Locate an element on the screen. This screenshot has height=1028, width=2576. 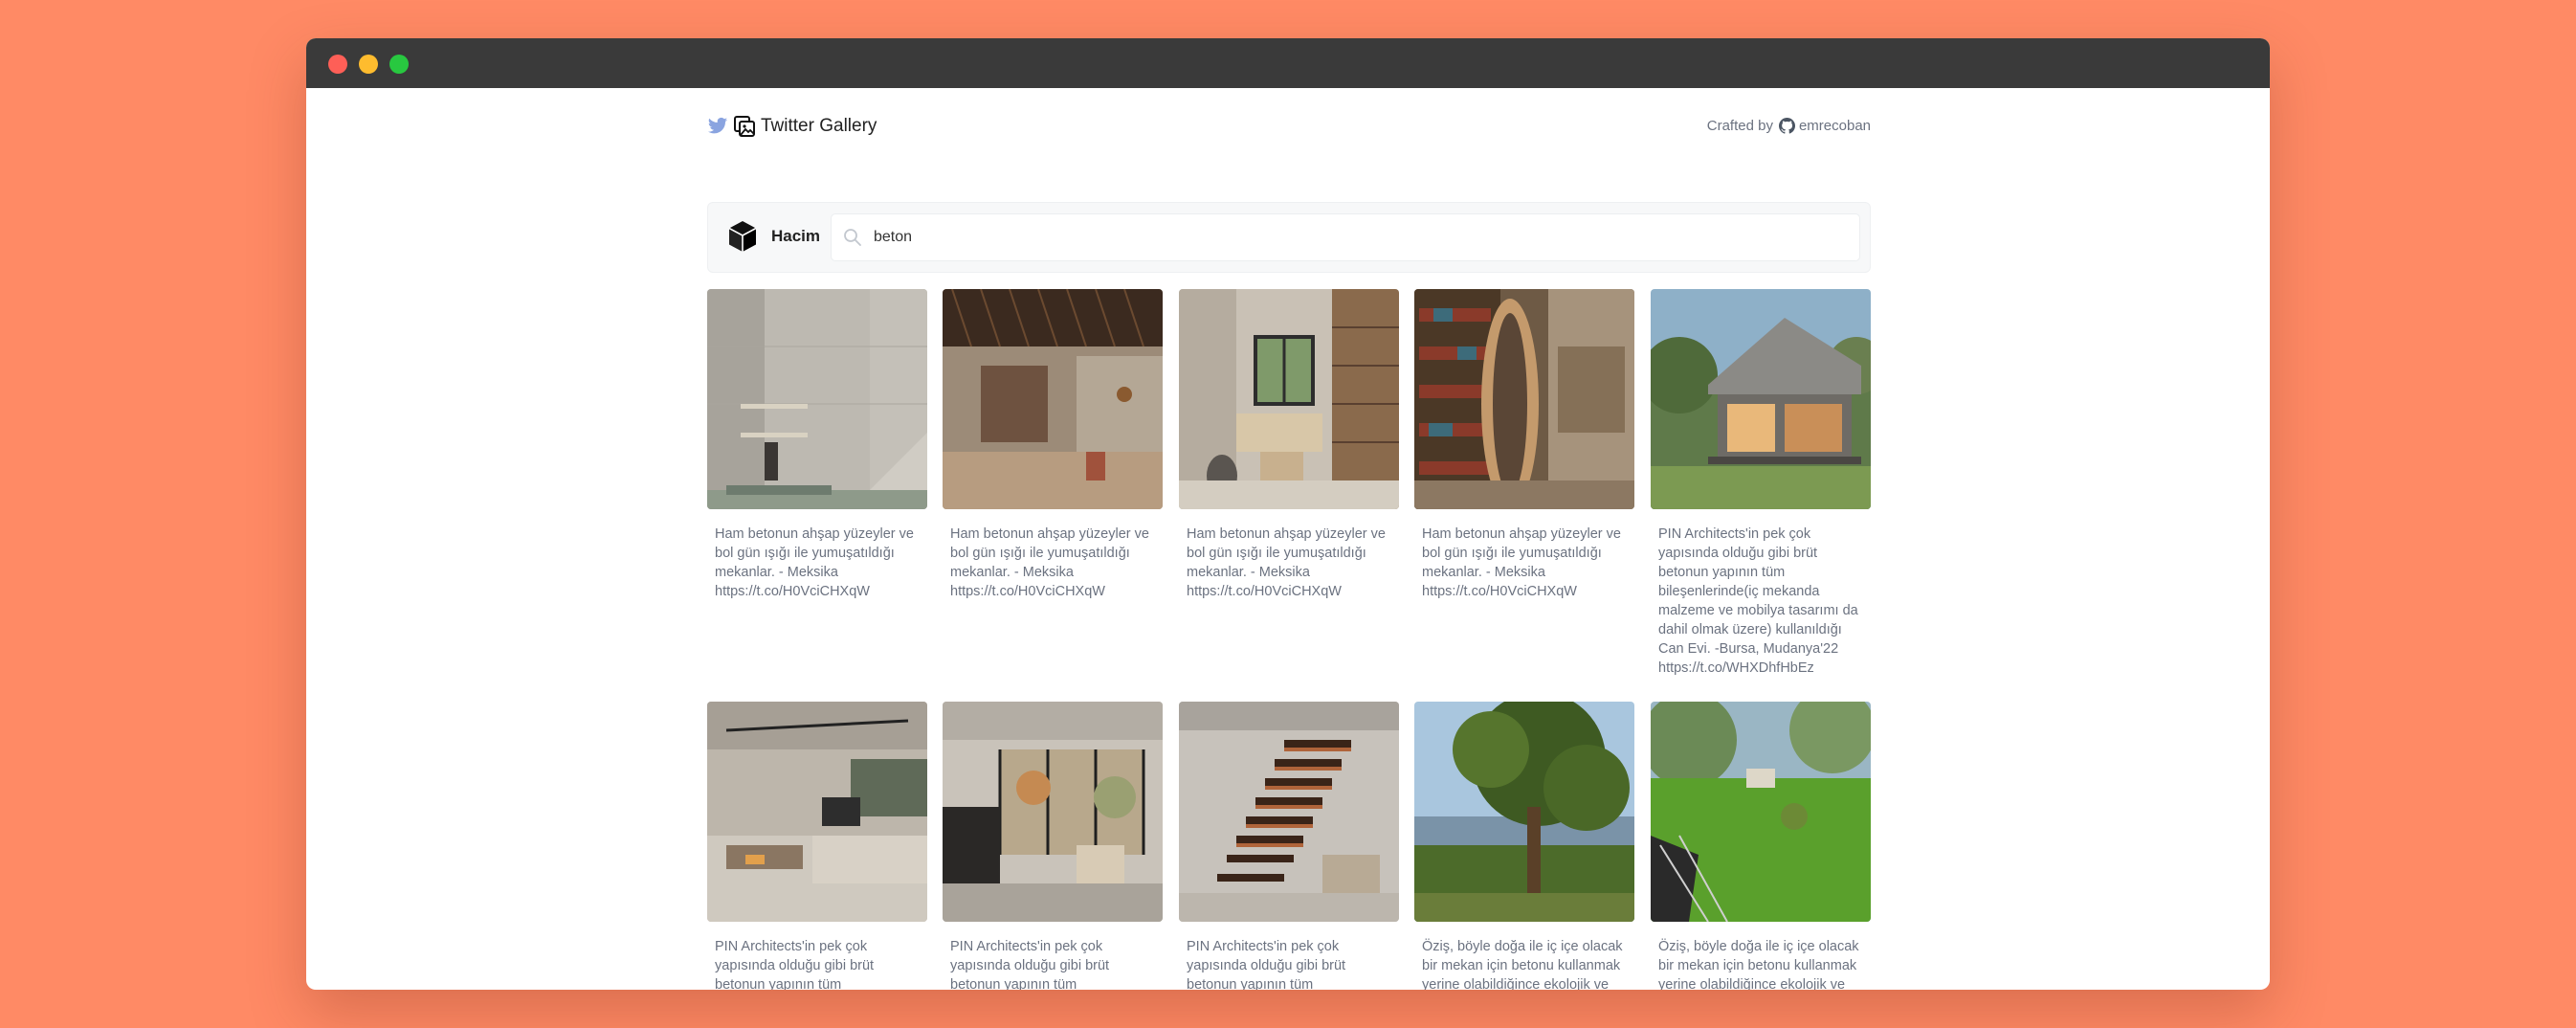
close-window-button is located at coordinates (337, 65).